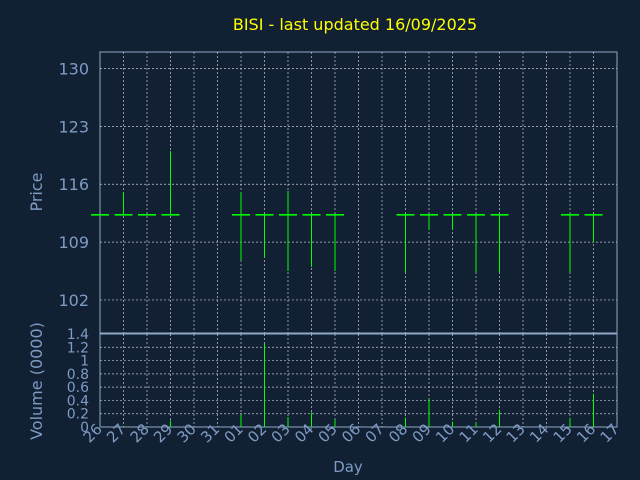 The height and width of the screenshot is (480, 640). I want to click on day-tick-label: 03, so click(281, 433).